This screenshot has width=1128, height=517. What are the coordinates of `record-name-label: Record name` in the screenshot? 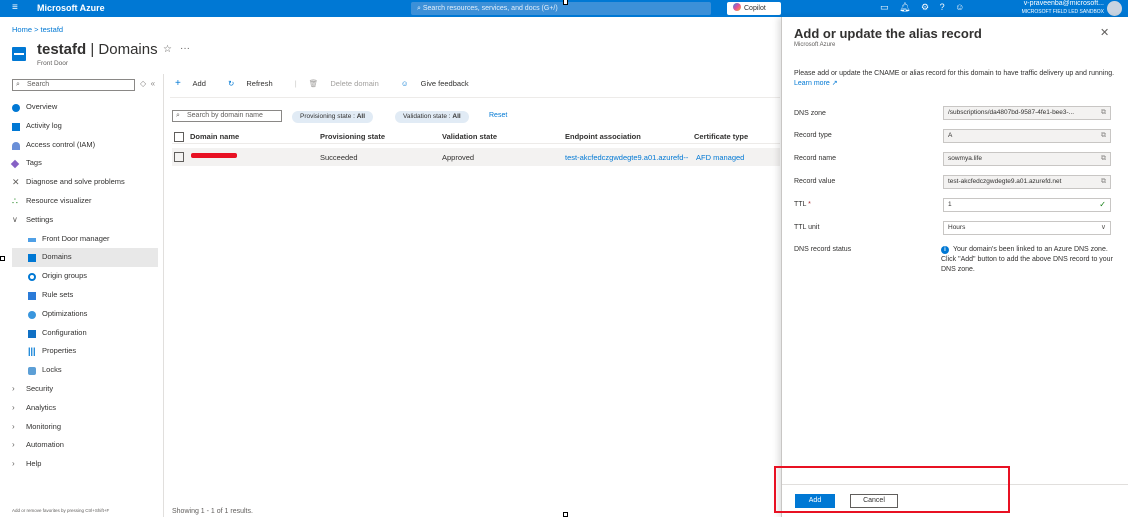 It's located at (815, 158).